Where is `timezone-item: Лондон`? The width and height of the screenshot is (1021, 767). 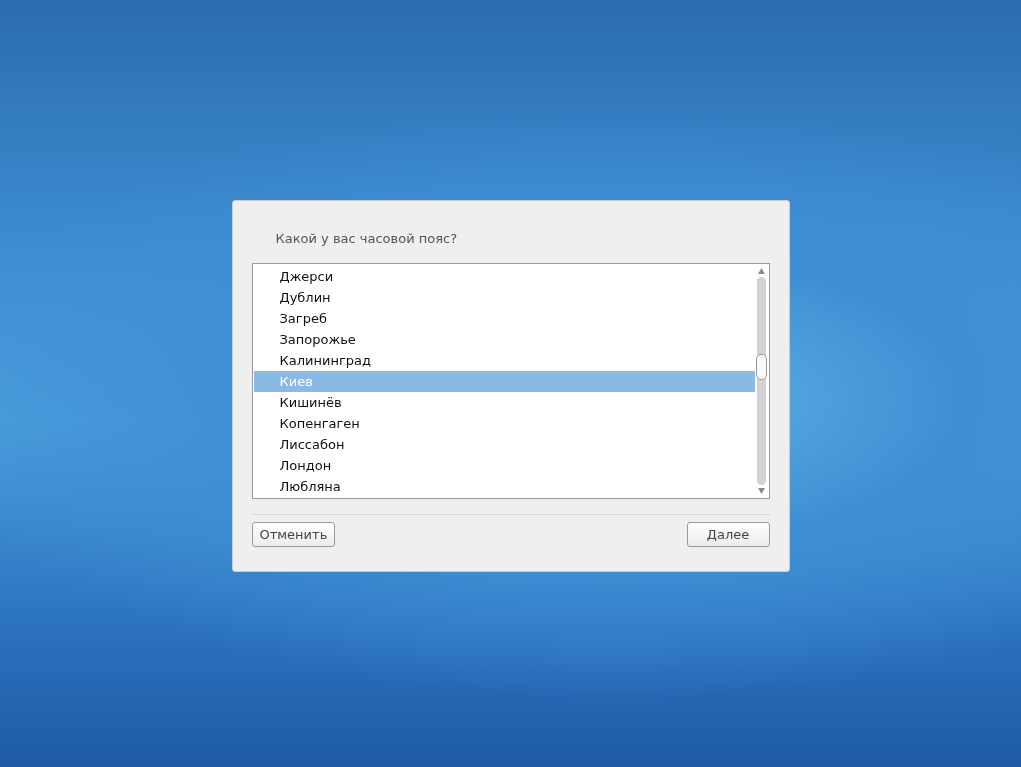 timezone-item: Лондон is located at coordinates (504, 465).